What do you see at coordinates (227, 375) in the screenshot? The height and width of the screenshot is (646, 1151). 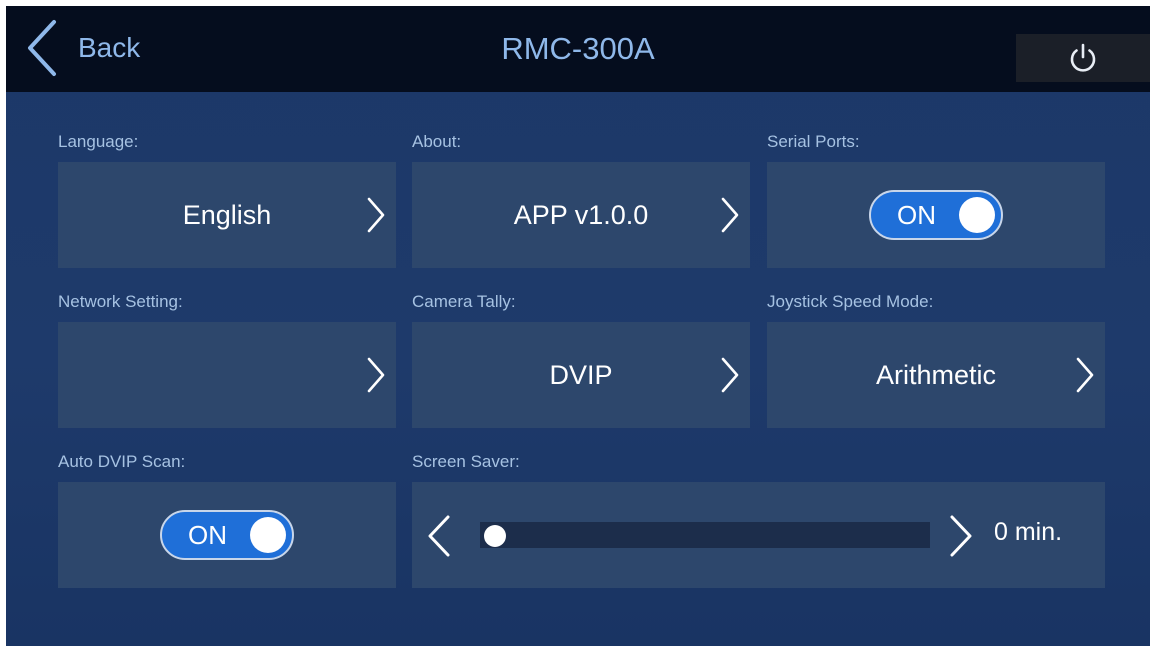 I see `network-setting-tile` at bounding box center [227, 375].